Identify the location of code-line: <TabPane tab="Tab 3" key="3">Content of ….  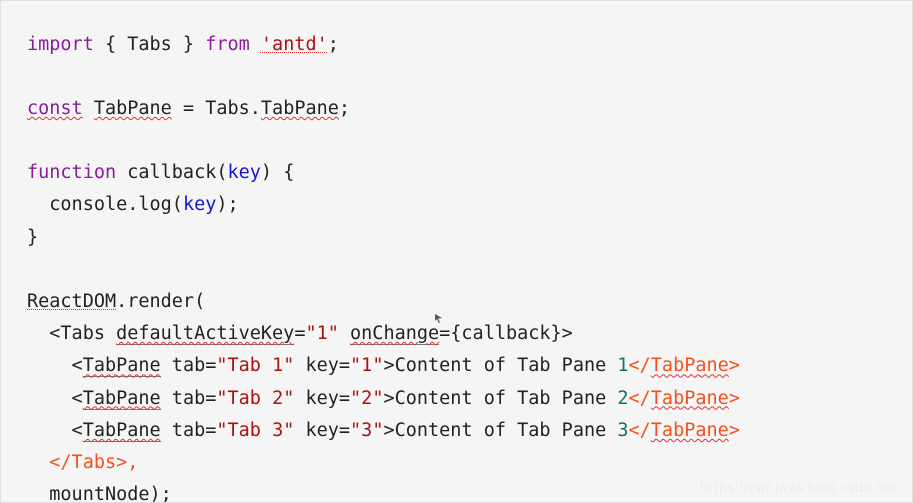
(383, 431).